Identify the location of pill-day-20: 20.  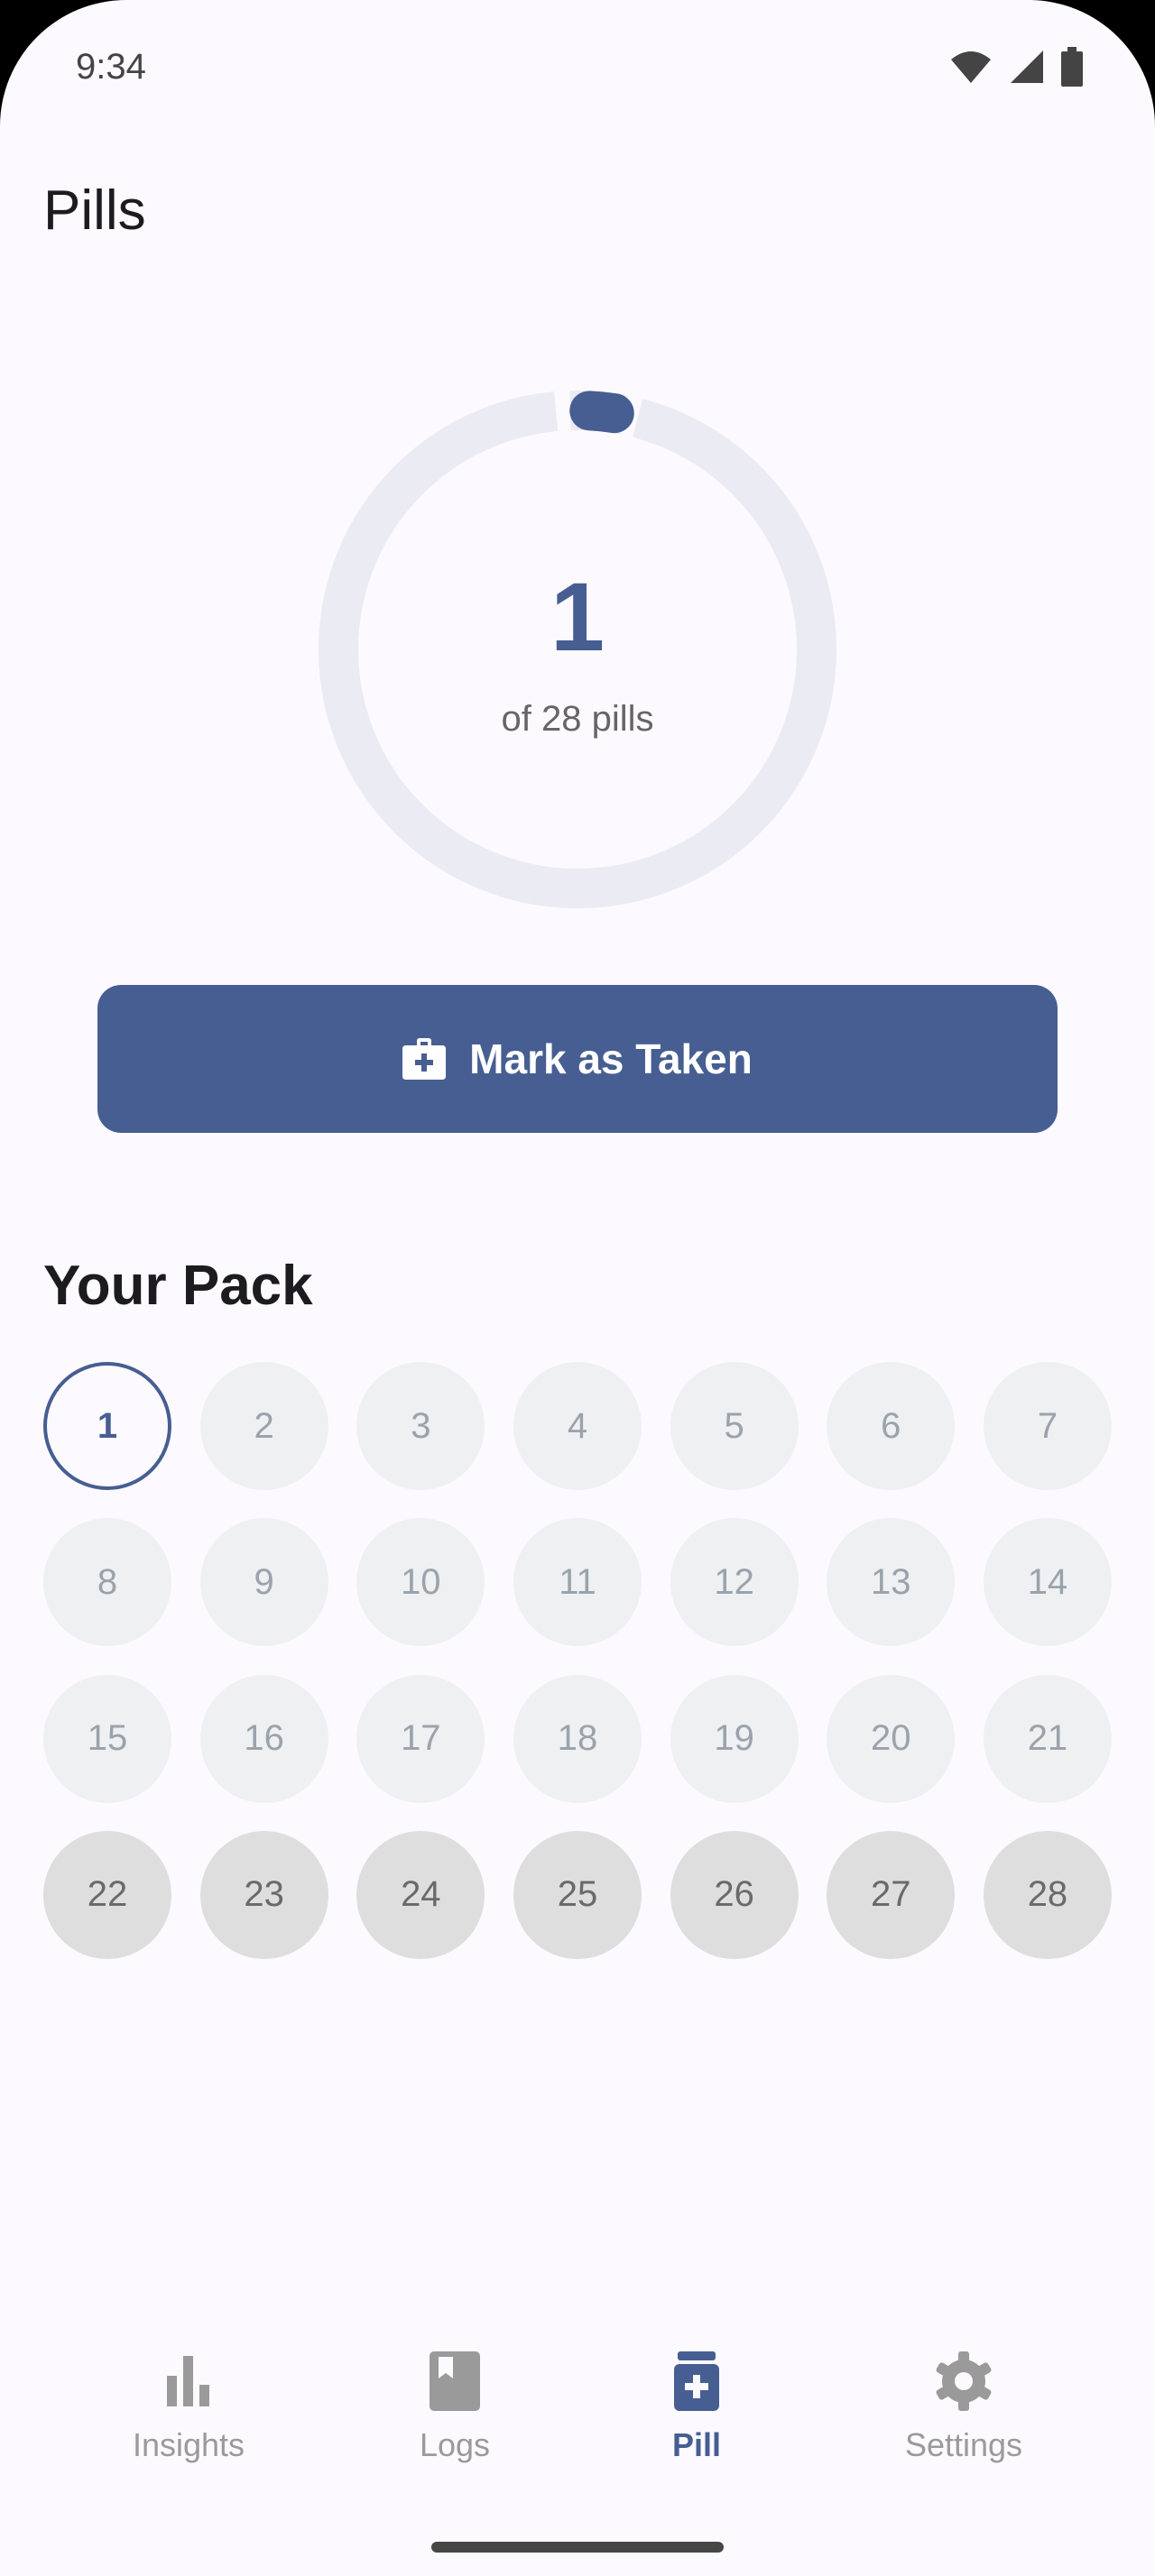
(891, 1739).